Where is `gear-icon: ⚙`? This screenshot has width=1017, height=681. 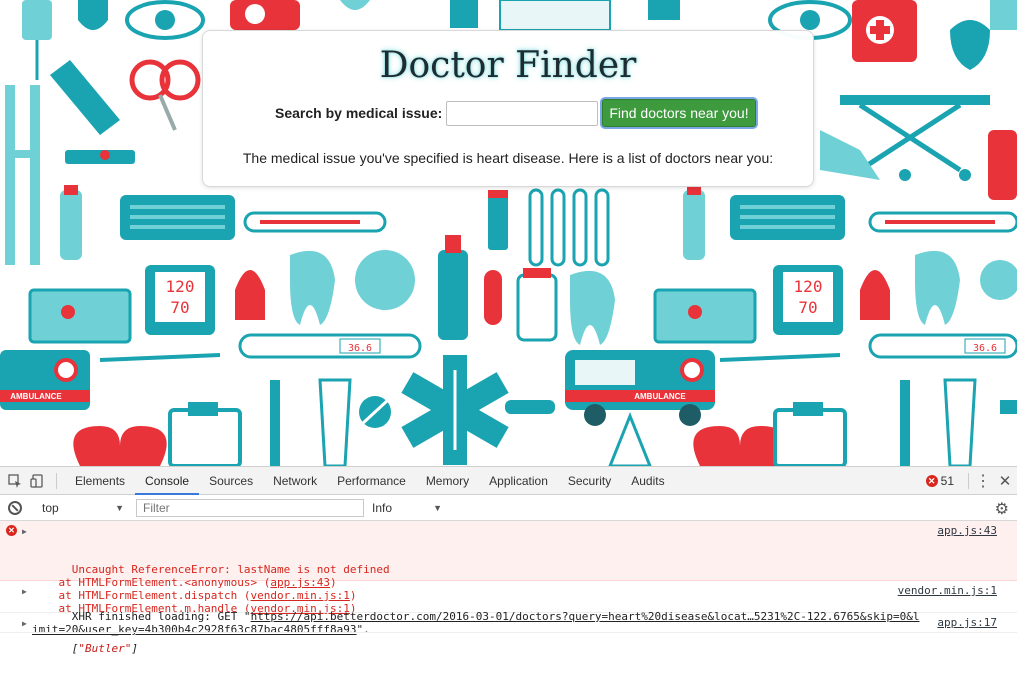
gear-icon: ⚙ is located at coordinates (1002, 509).